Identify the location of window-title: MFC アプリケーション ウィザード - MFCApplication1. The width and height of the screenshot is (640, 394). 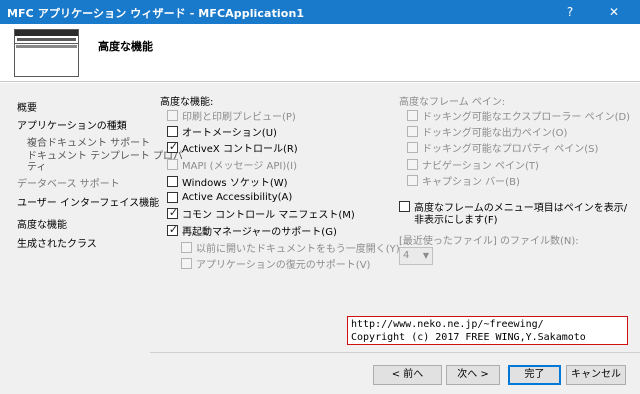
(156, 13).